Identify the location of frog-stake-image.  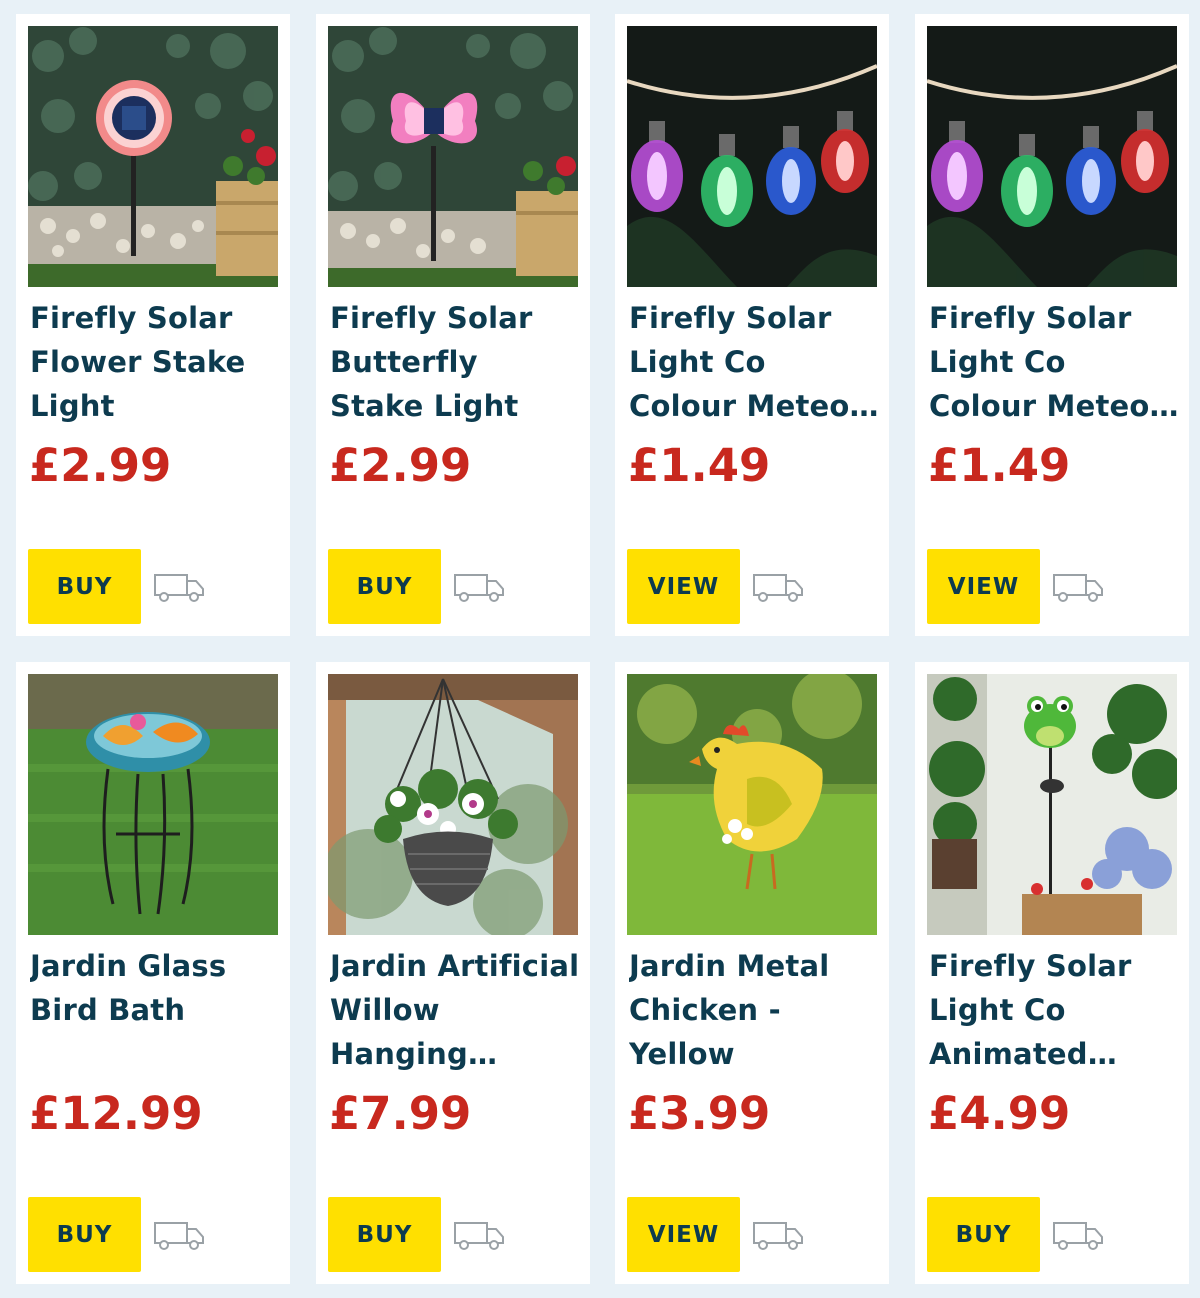
(1052, 804).